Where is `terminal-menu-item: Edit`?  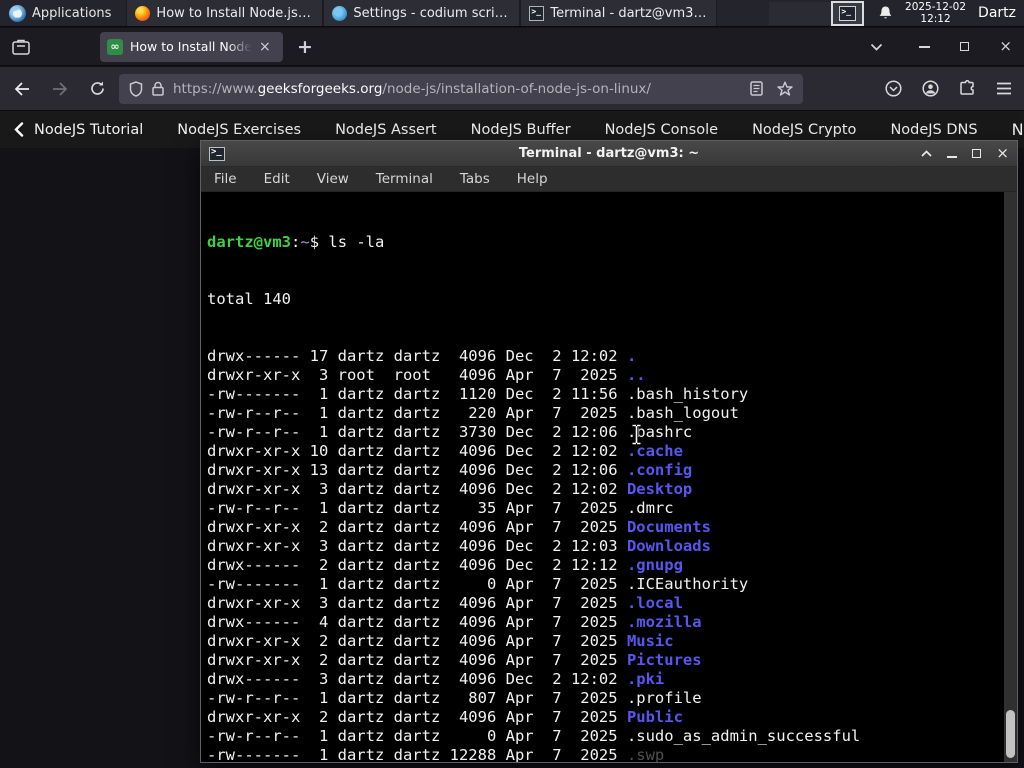 terminal-menu-item: Edit is located at coordinates (277, 179).